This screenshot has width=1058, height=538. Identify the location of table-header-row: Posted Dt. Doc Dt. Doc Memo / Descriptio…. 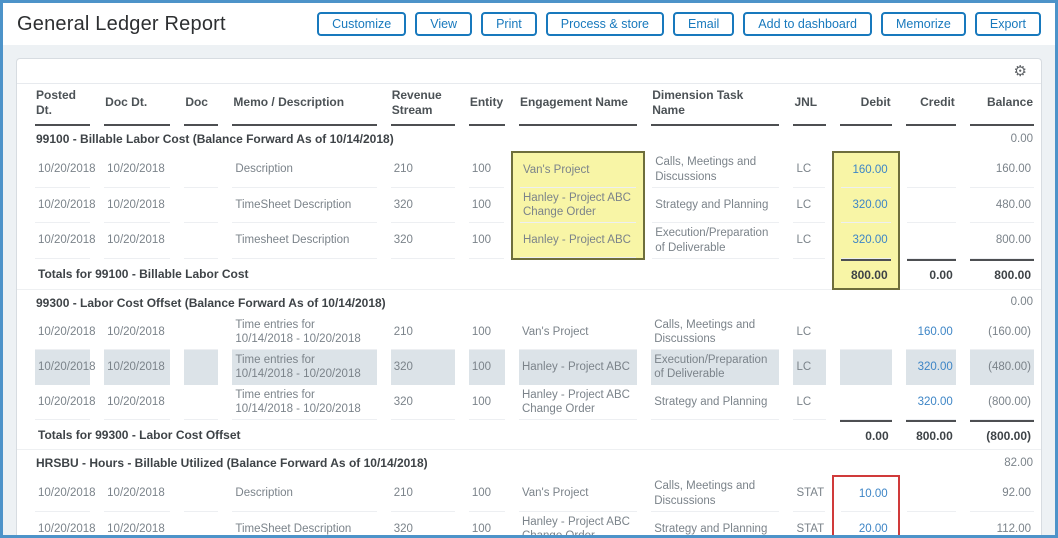
(529, 105).